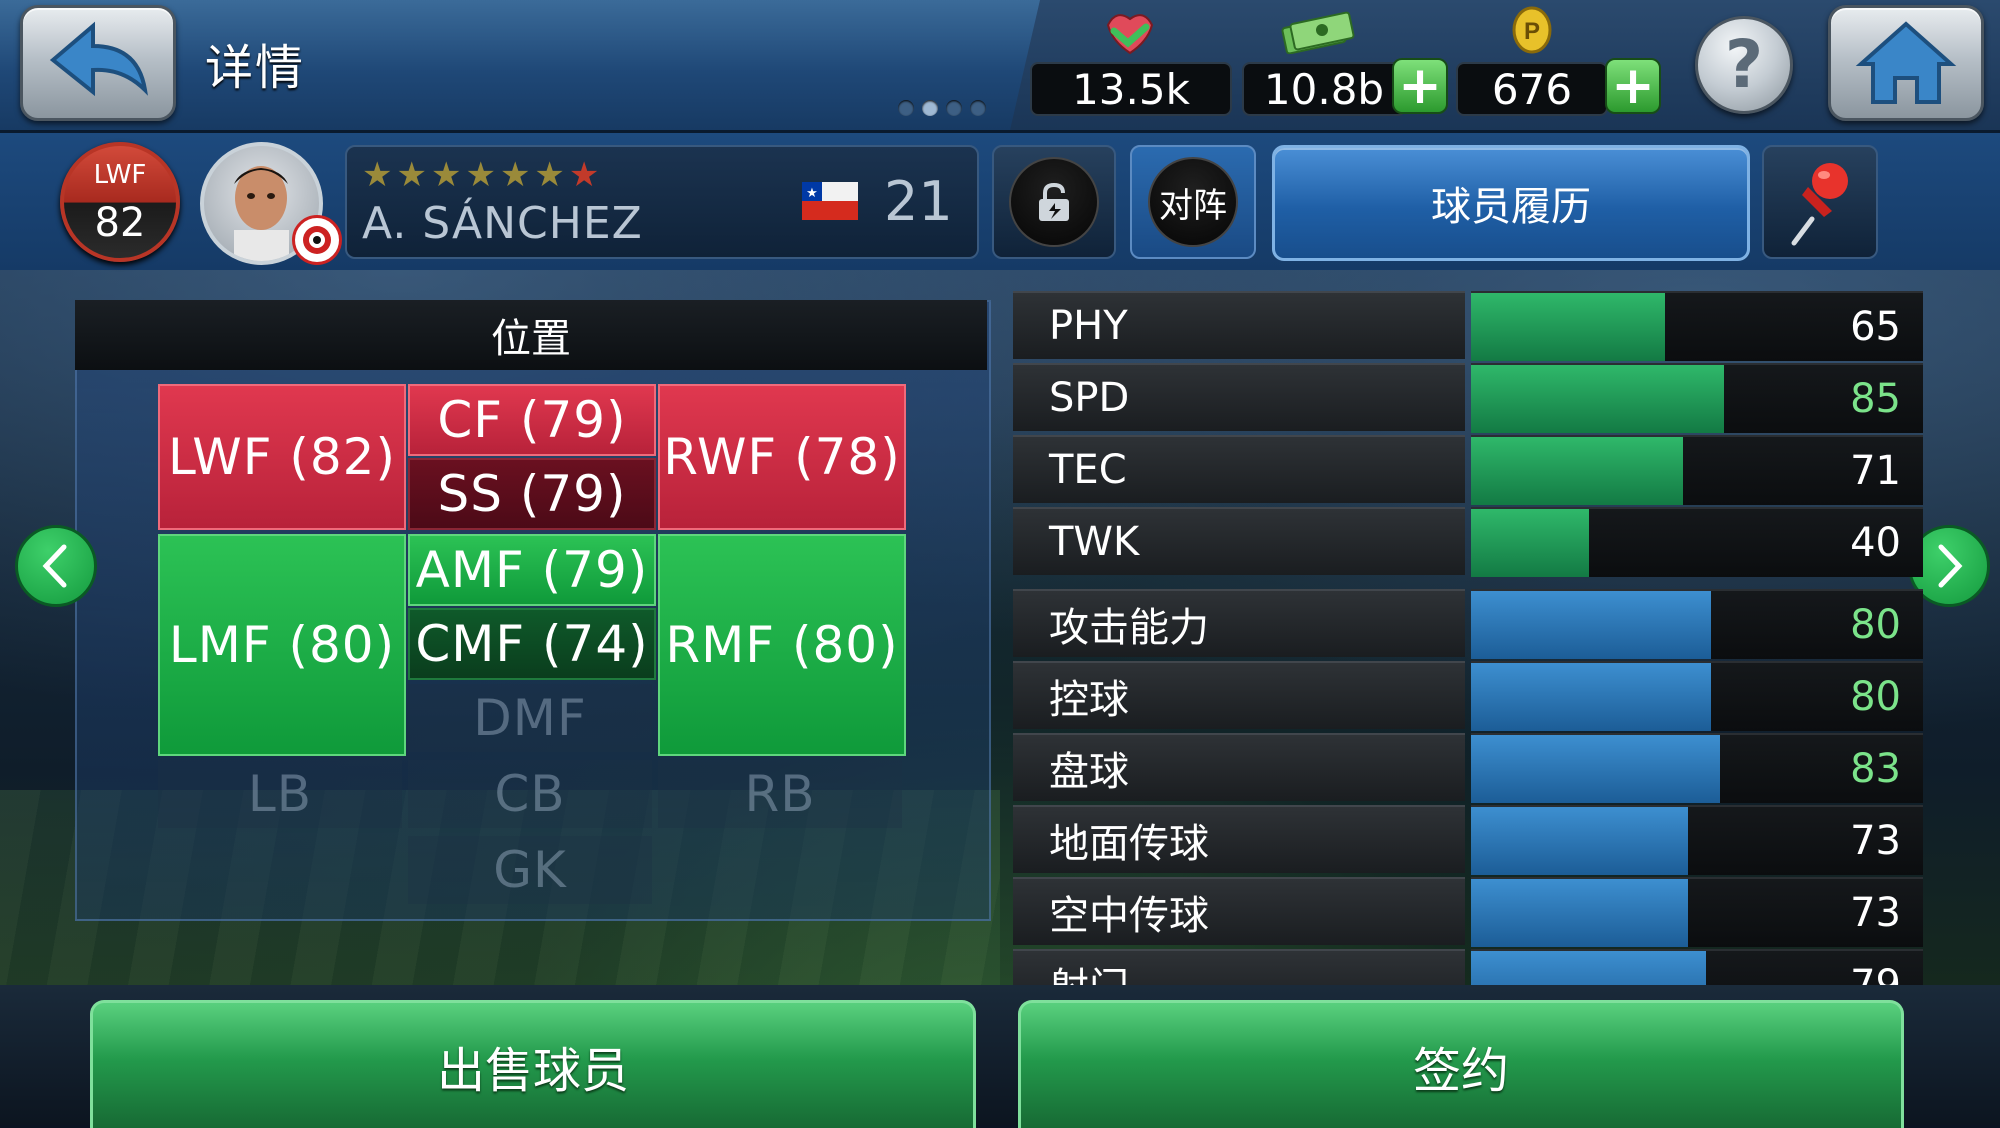 The height and width of the screenshot is (1128, 2000). Describe the element at coordinates (780, 794) in the screenshot. I see `position-rb: RB` at that location.